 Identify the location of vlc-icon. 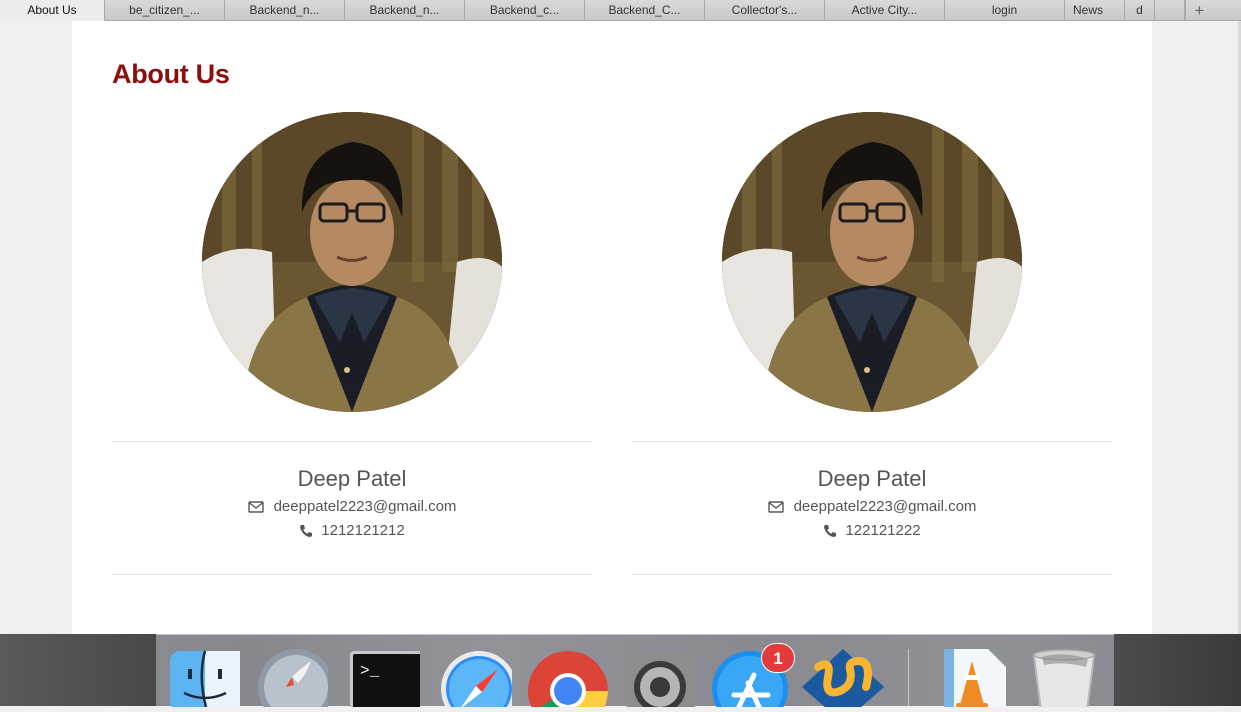
(972, 679).